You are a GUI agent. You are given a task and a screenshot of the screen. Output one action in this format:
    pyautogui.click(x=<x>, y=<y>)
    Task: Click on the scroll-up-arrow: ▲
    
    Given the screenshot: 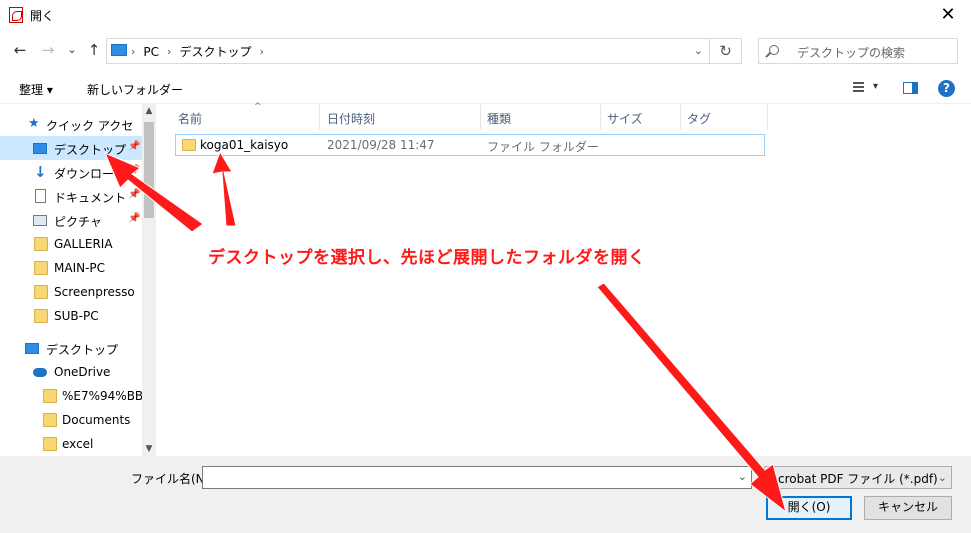 What is the action you would take?
    pyautogui.click(x=149, y=111)
    